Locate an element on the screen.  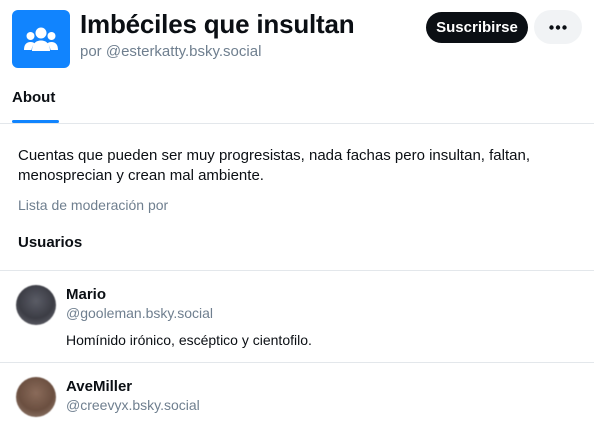
tab-bar: About is located at coordinates (297, 102).